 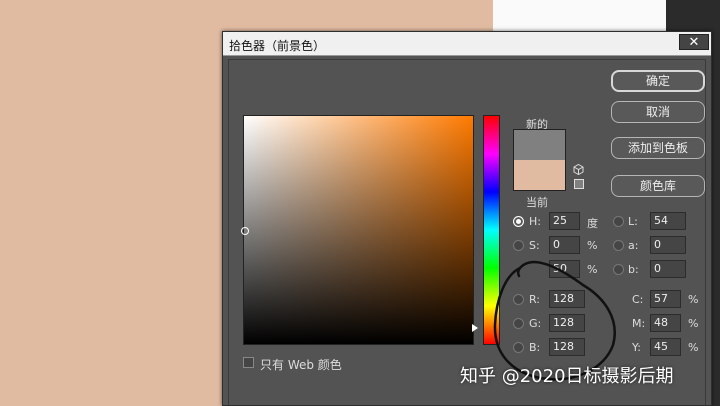 I want to click on a-label: a:, so click(x=633, y=245).